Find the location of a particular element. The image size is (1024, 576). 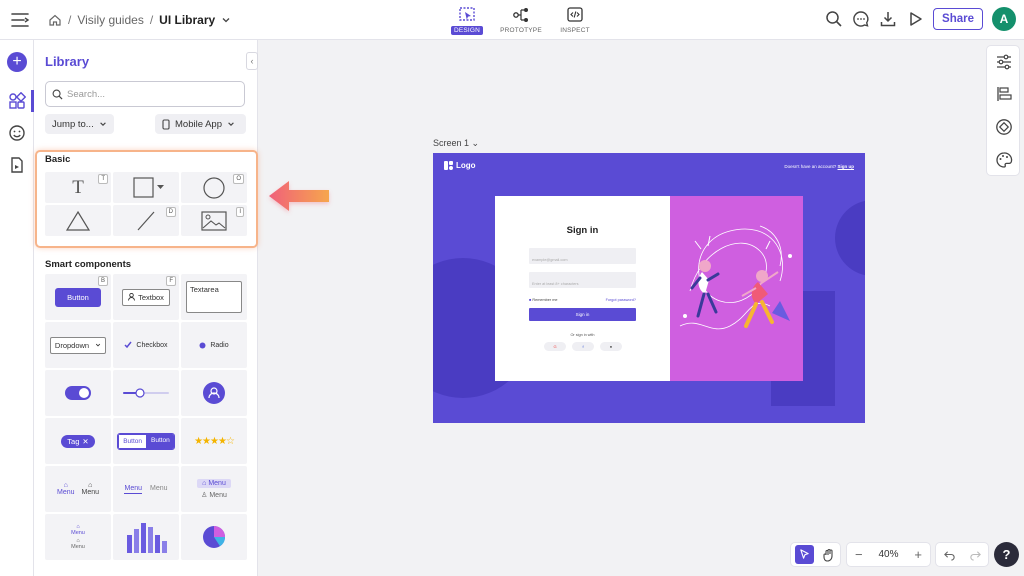

textarea-component: Textarea is located at coordinates (214, 297).